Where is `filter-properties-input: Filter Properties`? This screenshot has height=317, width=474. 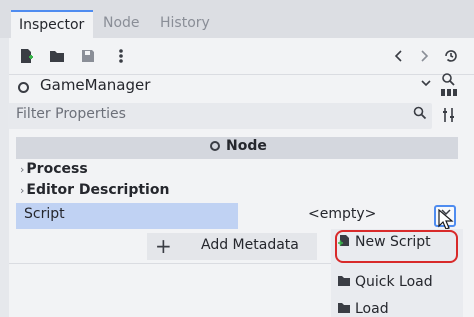
filter-properties-input: Filter Properties is located at coordinates (220, 116).